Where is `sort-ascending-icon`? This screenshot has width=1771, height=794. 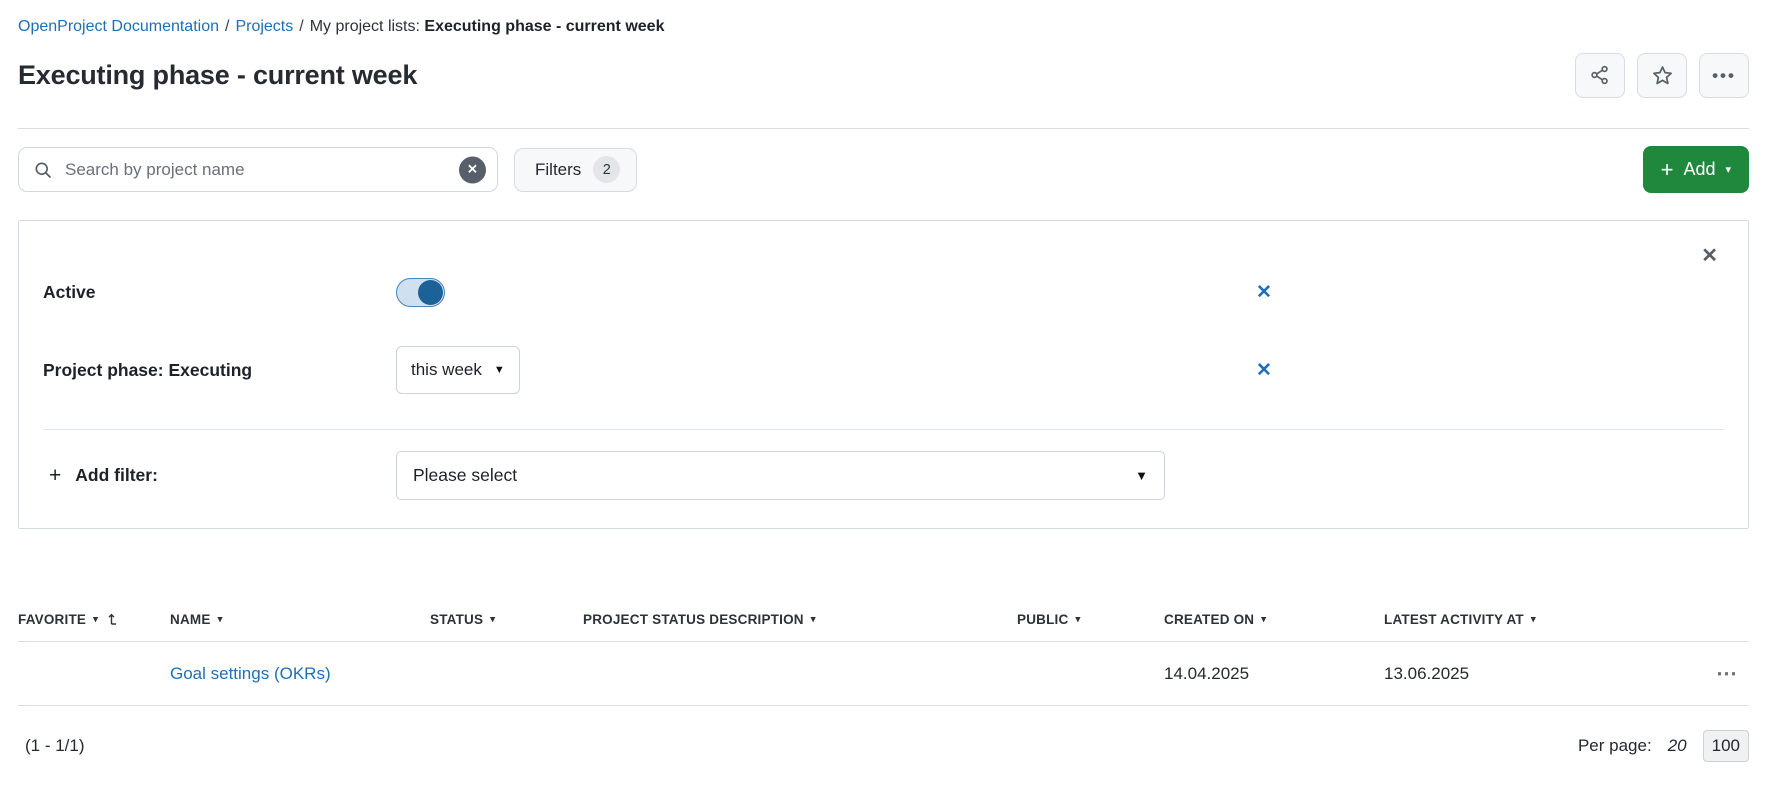 sort-ascending-icon is located at coordinates (113, 619).